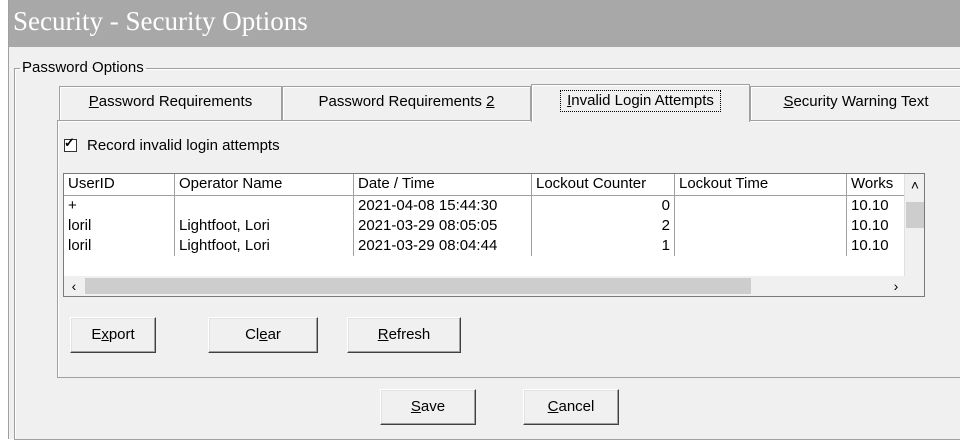 This screenshot has width=960, height=440. I want to click on horizontal-scrollbar: ‹ ›, so click(485, 286).